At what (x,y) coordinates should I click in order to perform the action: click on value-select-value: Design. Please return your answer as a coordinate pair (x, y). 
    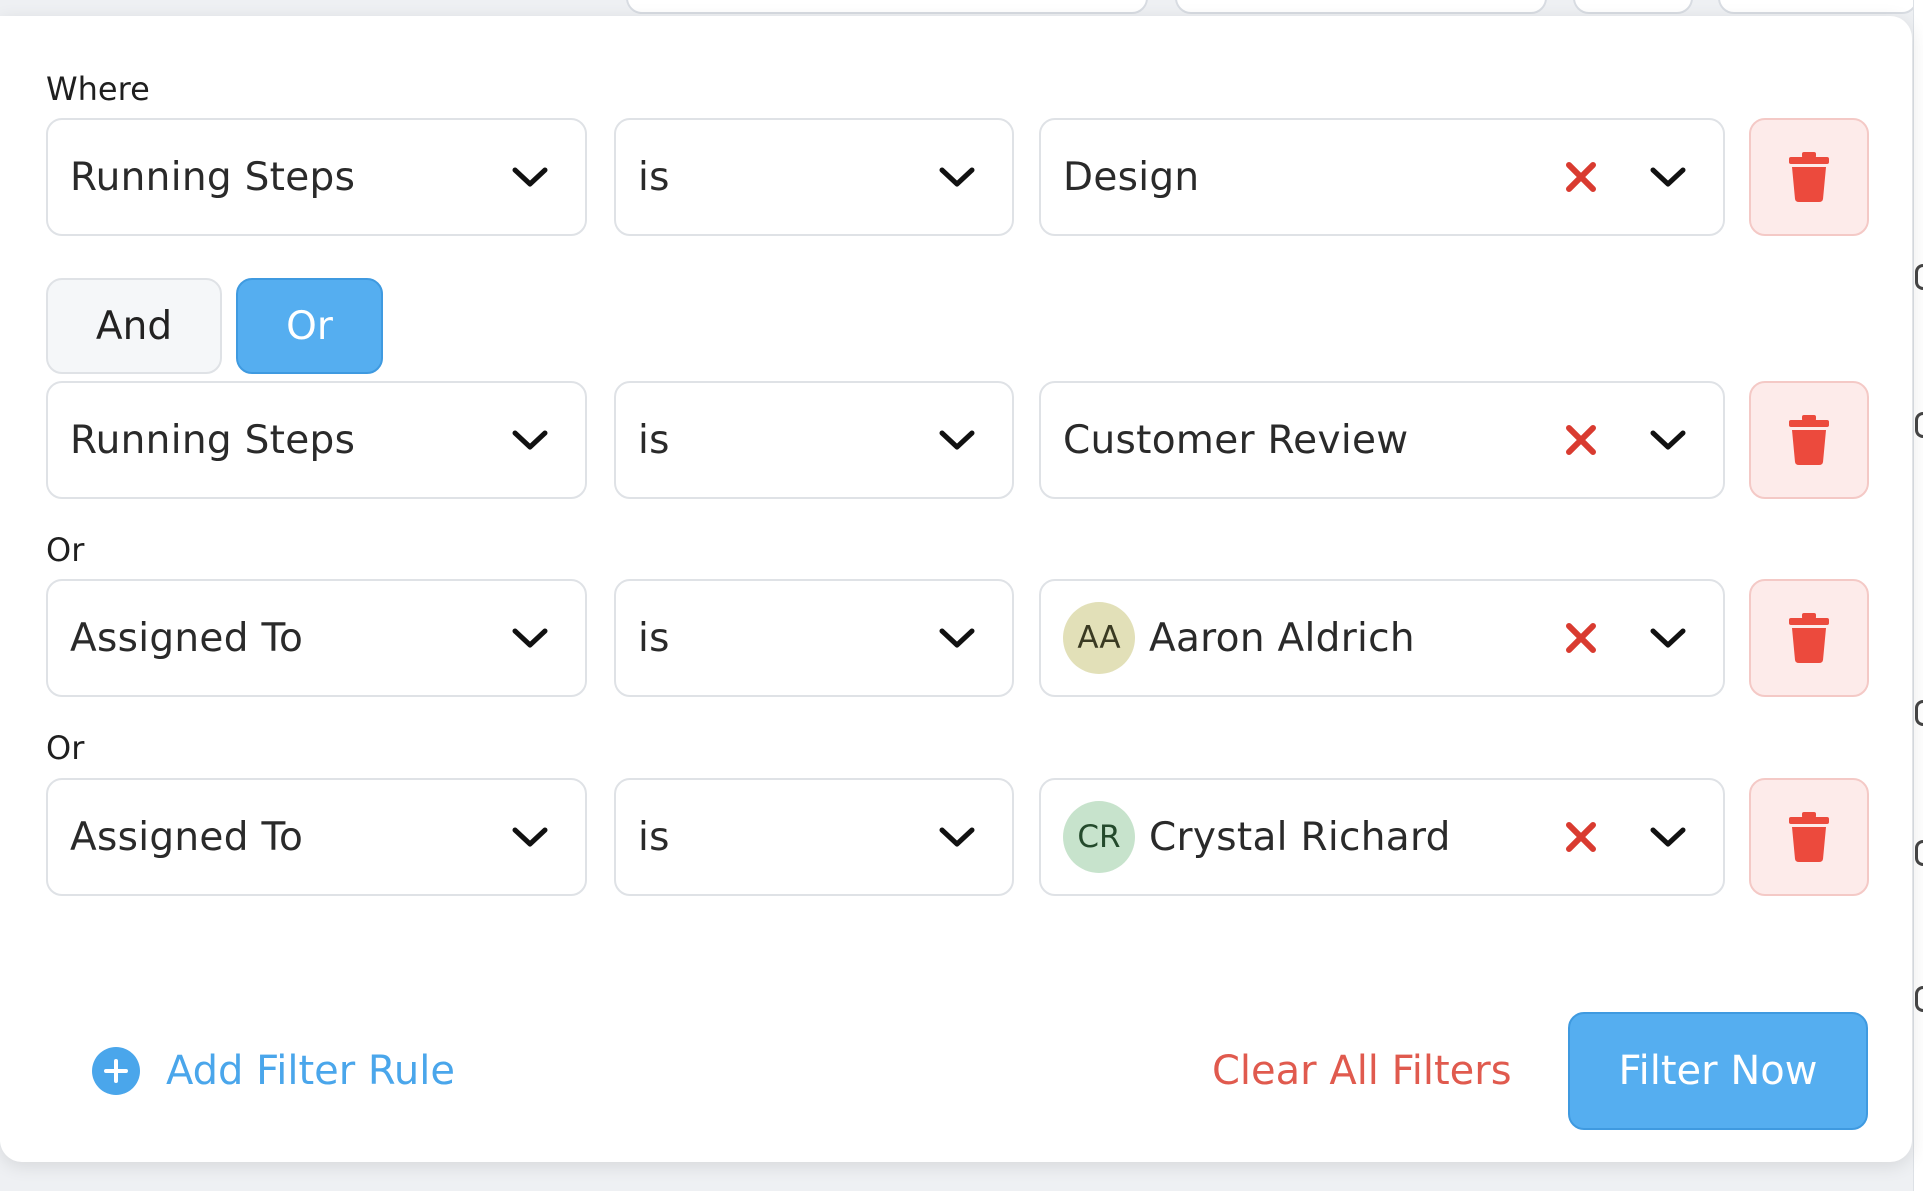
    Looking at the image, I should click on (1131, 177).